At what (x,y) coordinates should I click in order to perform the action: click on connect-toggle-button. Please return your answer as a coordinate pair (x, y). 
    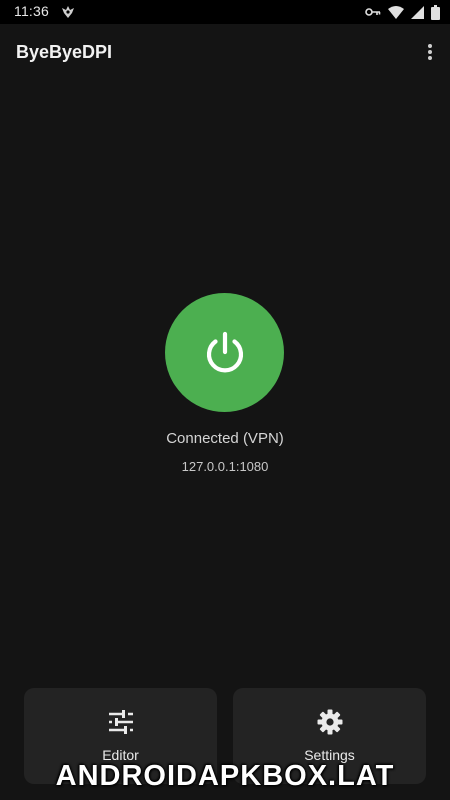
    Looking at the image, I should click on (224, 352).